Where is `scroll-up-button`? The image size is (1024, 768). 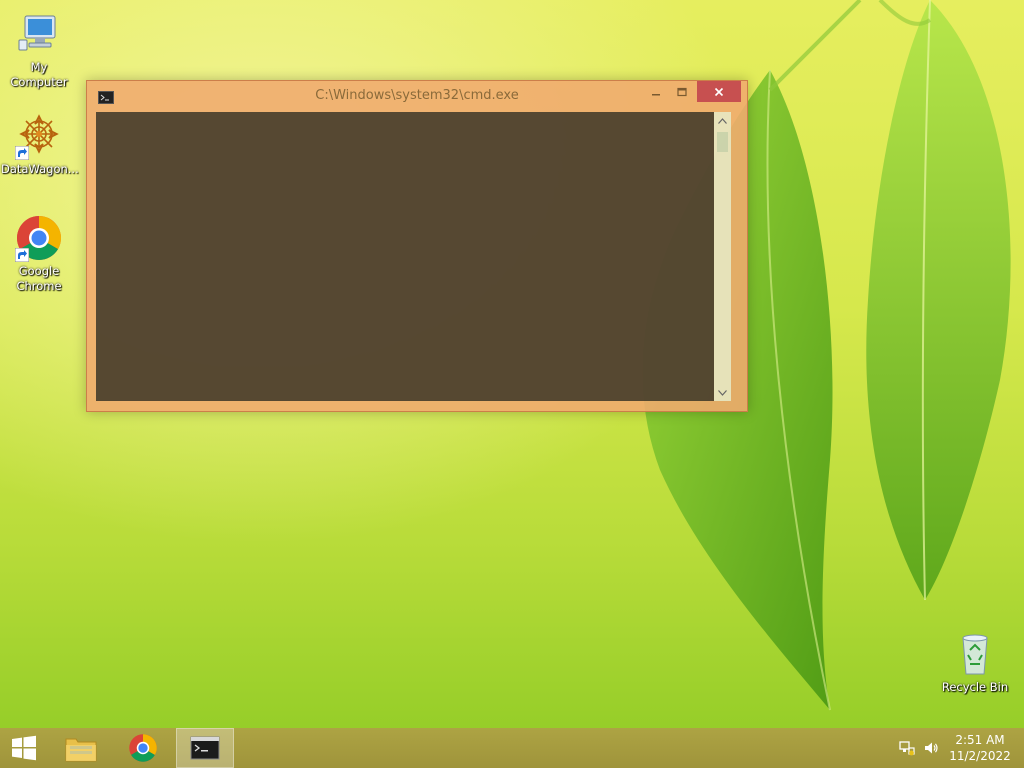 scroll-up-button is located at coordinates (722, 120).